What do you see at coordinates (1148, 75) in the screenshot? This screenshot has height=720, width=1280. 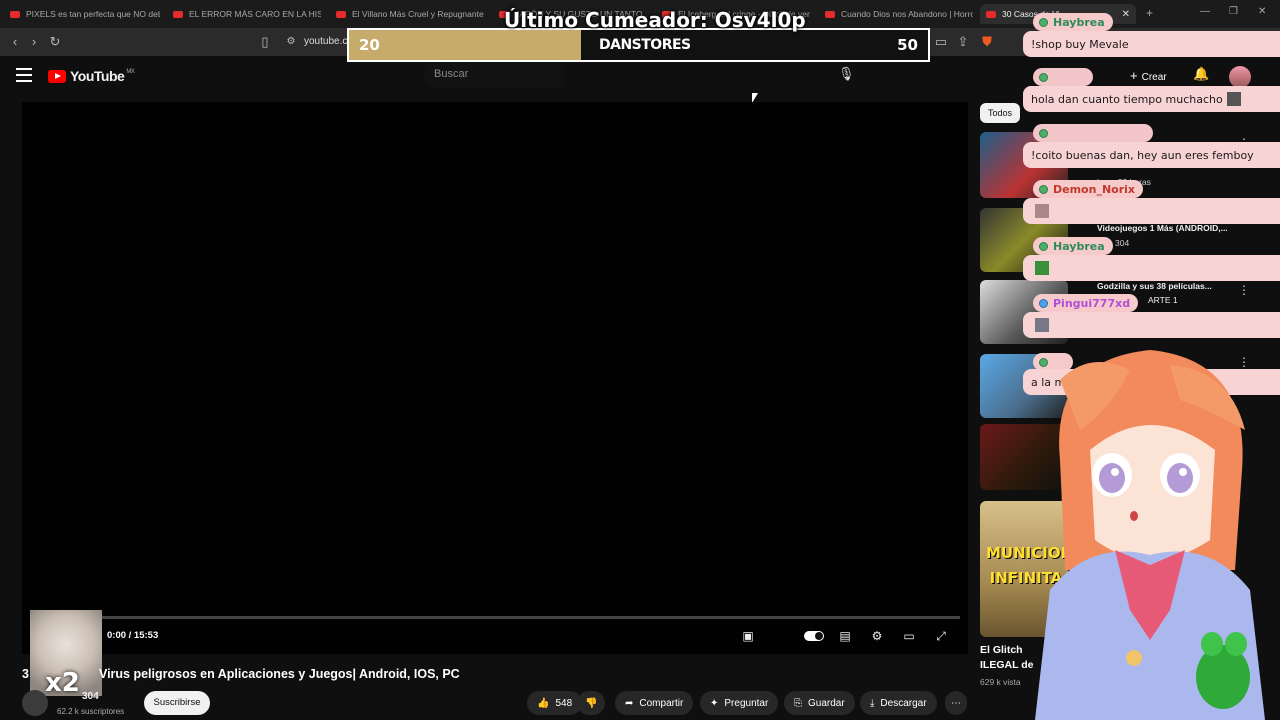 I see `create-button: + Crear` at bounding box center [1148, 75].